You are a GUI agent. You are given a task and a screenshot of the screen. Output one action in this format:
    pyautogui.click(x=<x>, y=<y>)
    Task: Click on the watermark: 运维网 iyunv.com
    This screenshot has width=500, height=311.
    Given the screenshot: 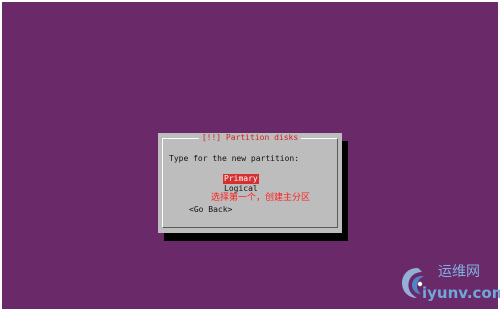 What is the action you would take?
    pyautogui.click(x=449, y=284)
    